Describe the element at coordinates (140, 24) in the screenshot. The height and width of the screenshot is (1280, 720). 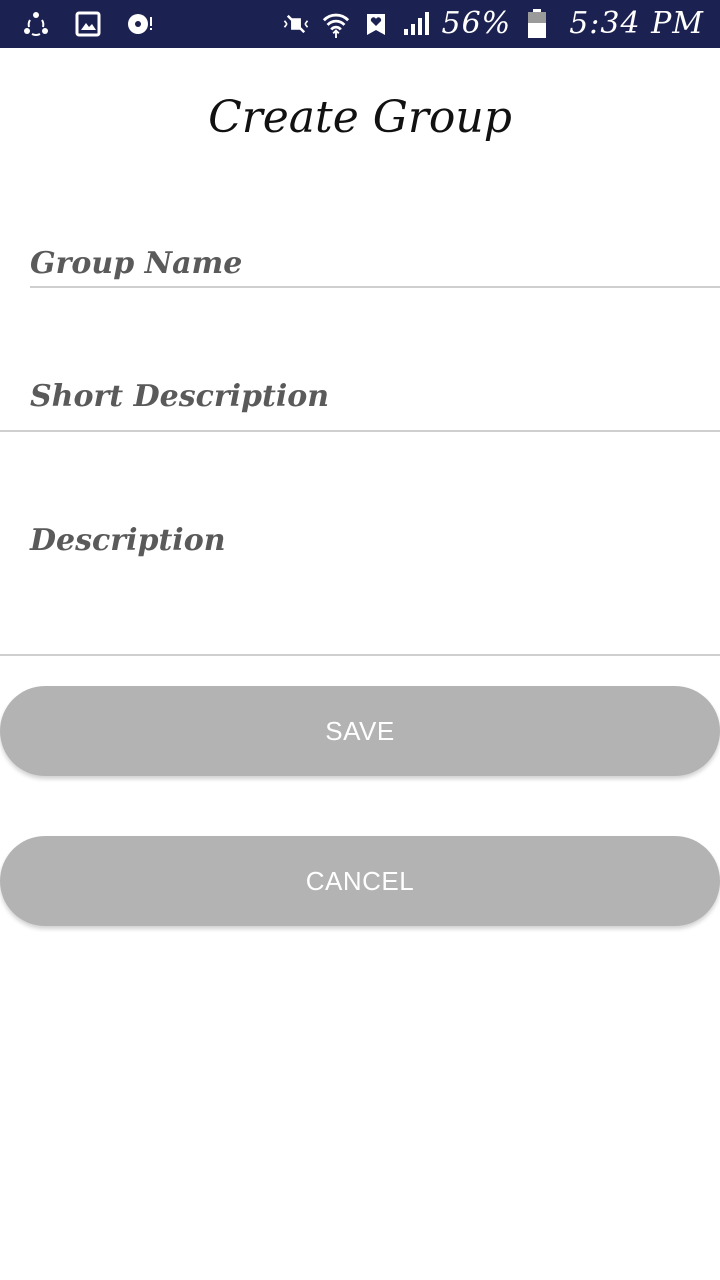
I see `disc-icon` at that location.